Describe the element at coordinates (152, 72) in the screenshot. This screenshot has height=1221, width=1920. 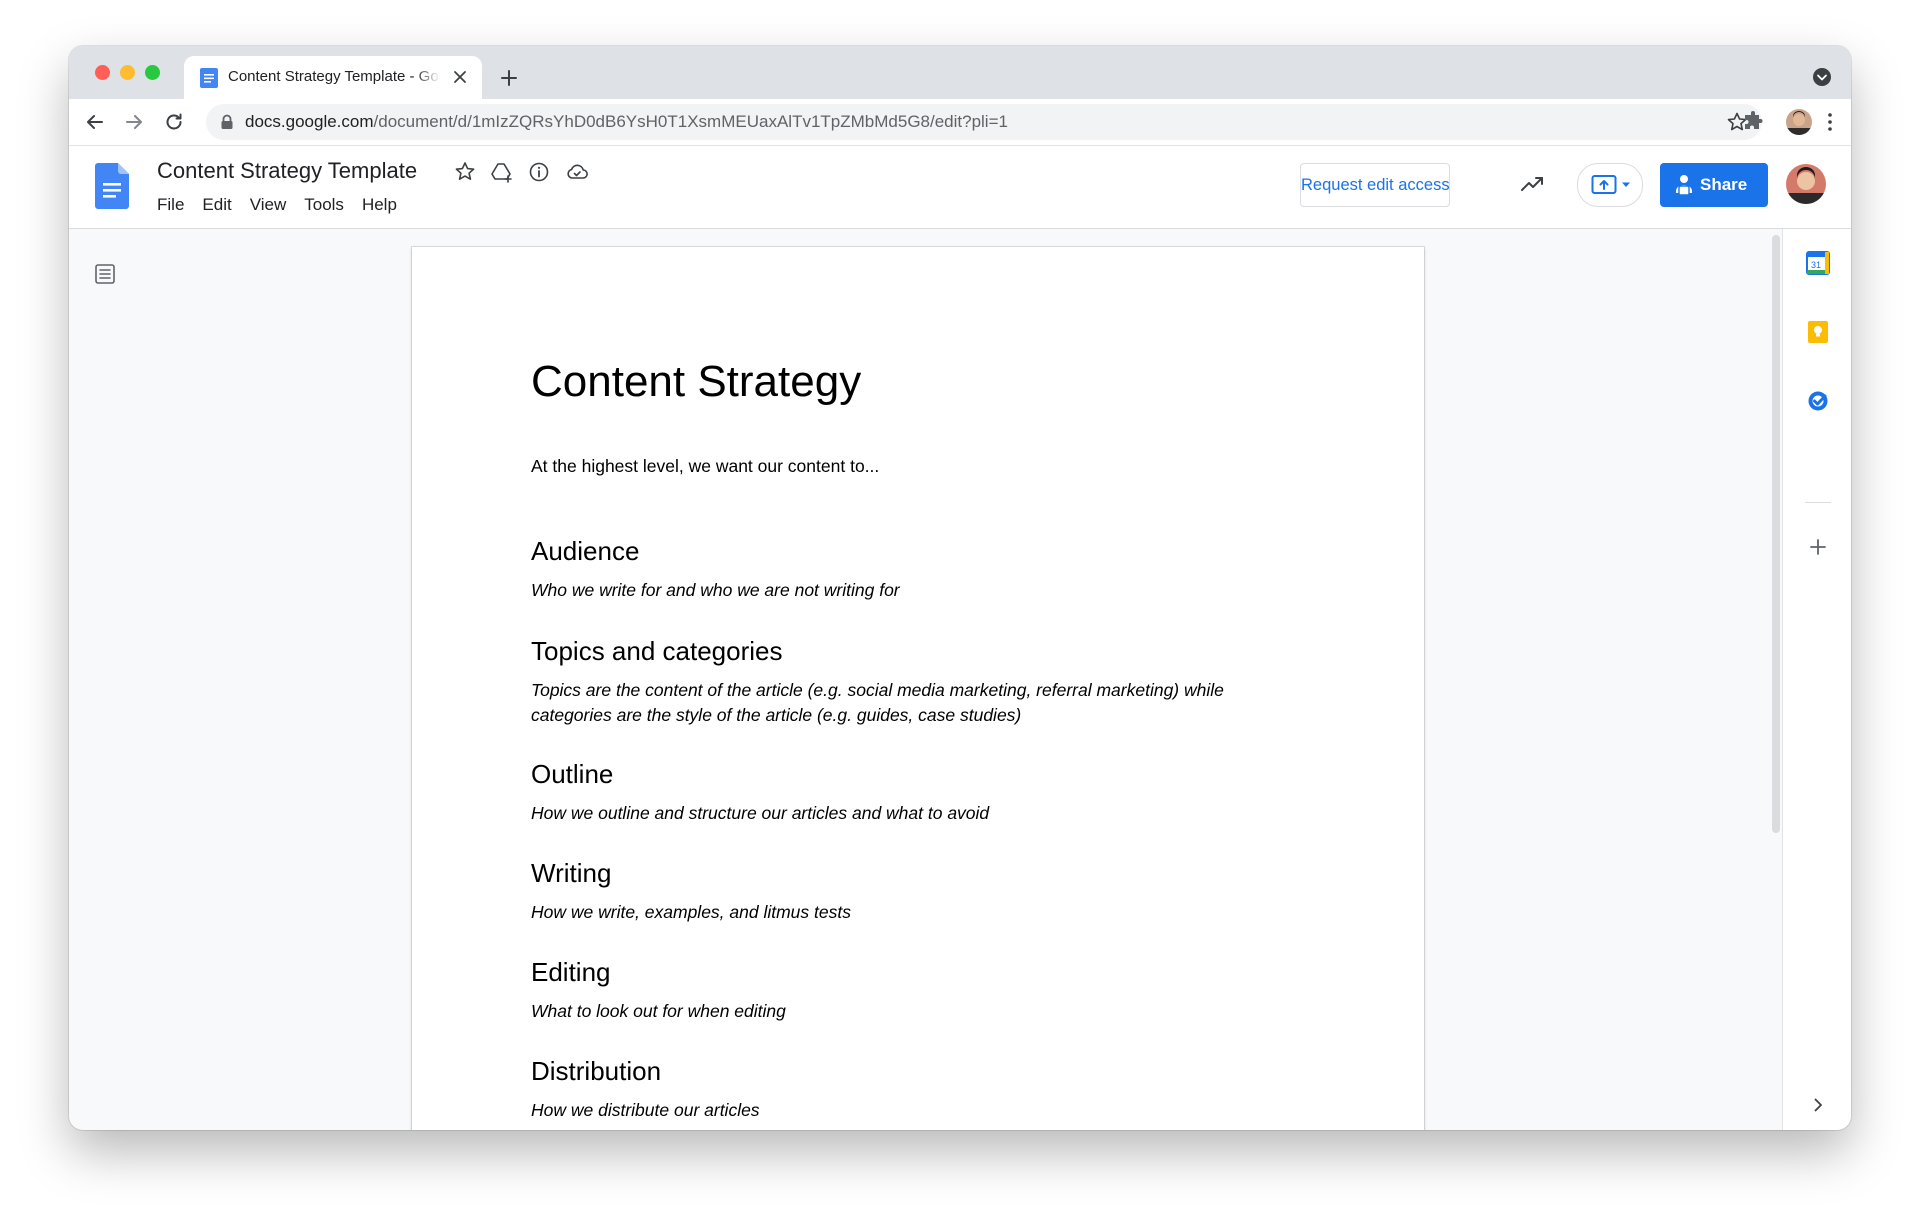
I see `zoom-window-button` at that location.